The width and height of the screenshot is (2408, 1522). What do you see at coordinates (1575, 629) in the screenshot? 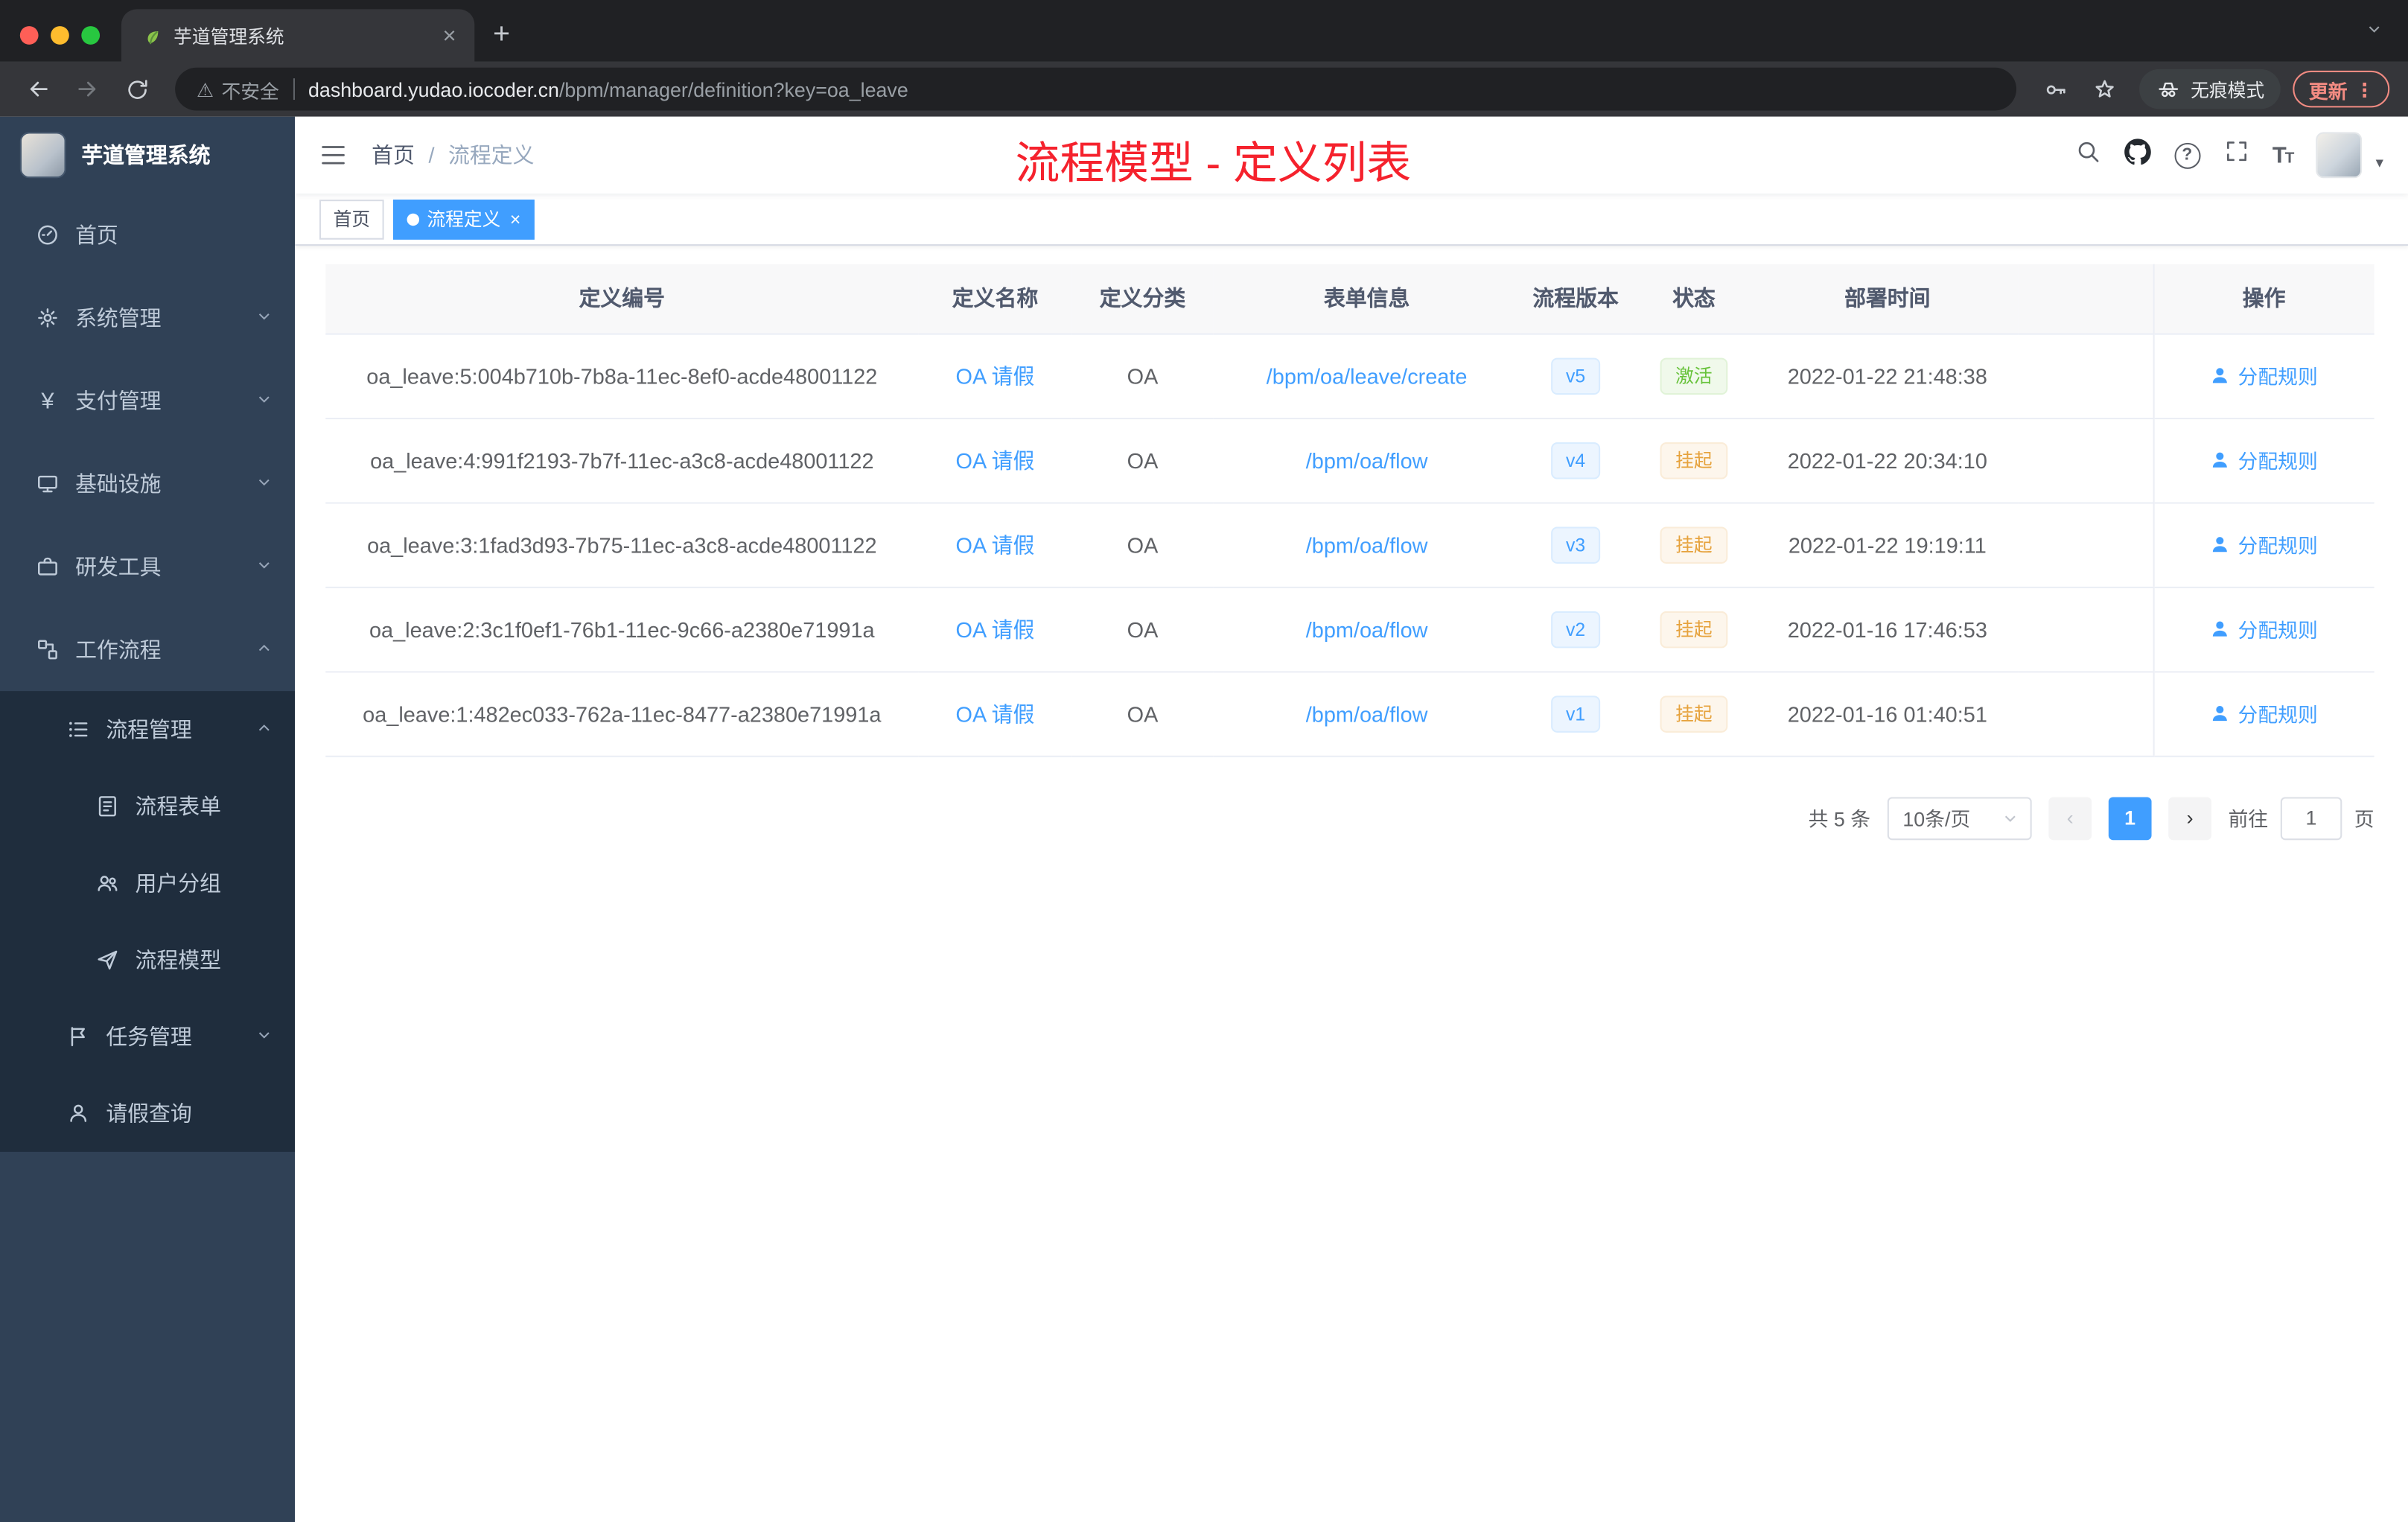
I see `version-badge: v2` at bounding box center [1575, 629].